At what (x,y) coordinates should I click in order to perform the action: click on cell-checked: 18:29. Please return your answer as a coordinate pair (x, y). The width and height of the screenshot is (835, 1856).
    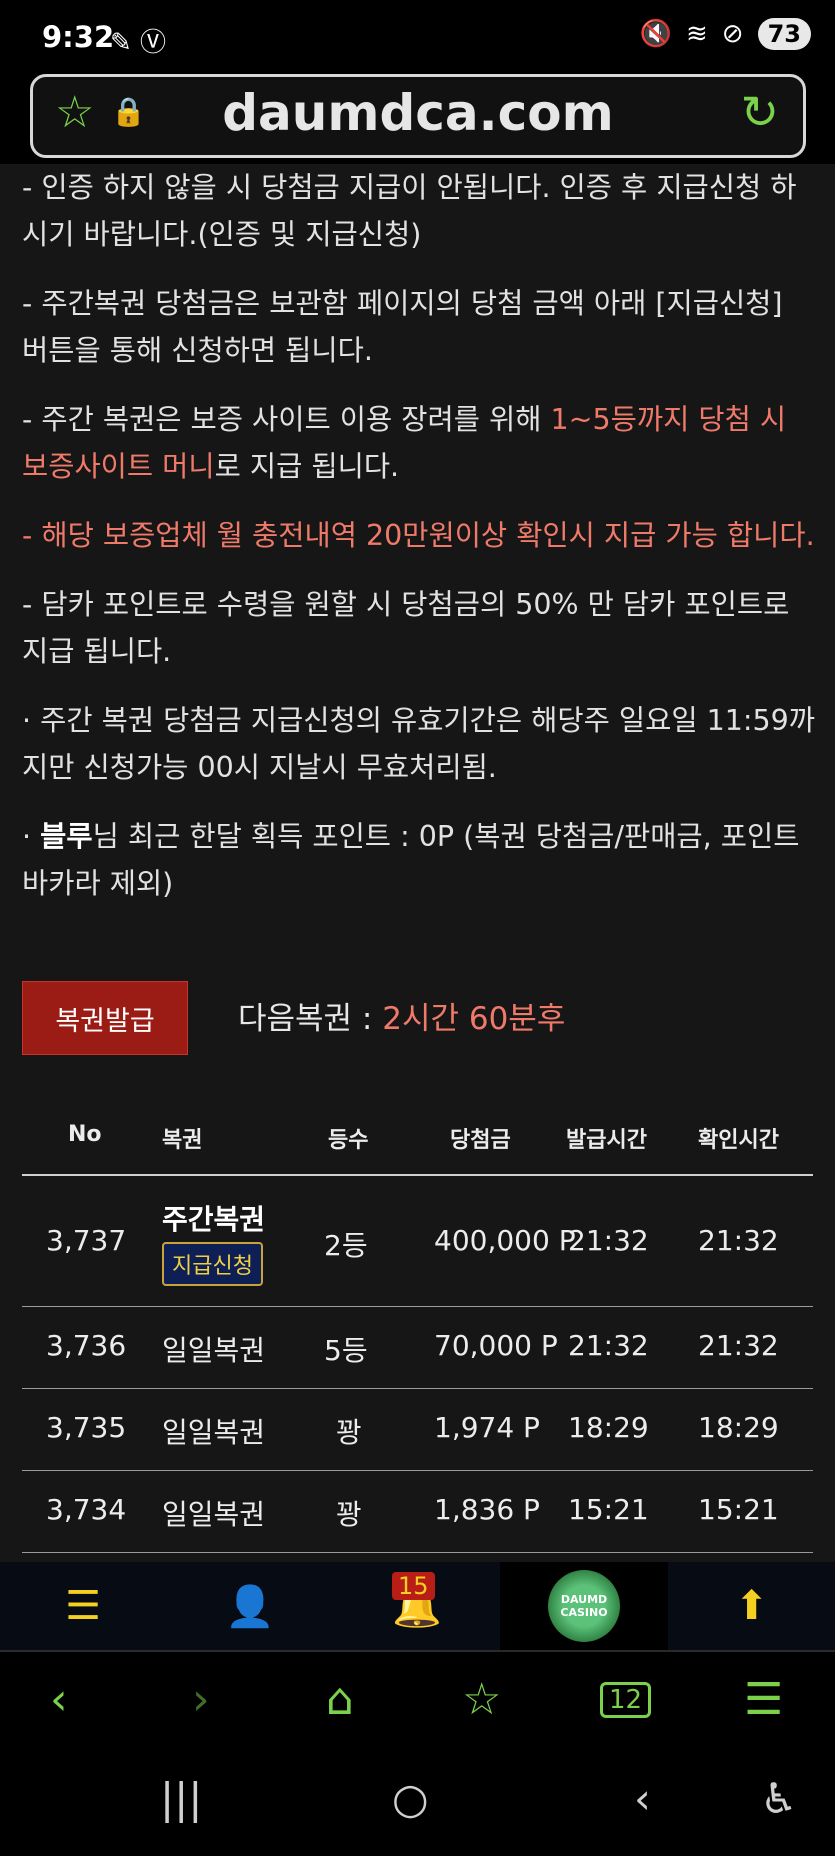
    Looking at the image, I should click on (738, 1427).